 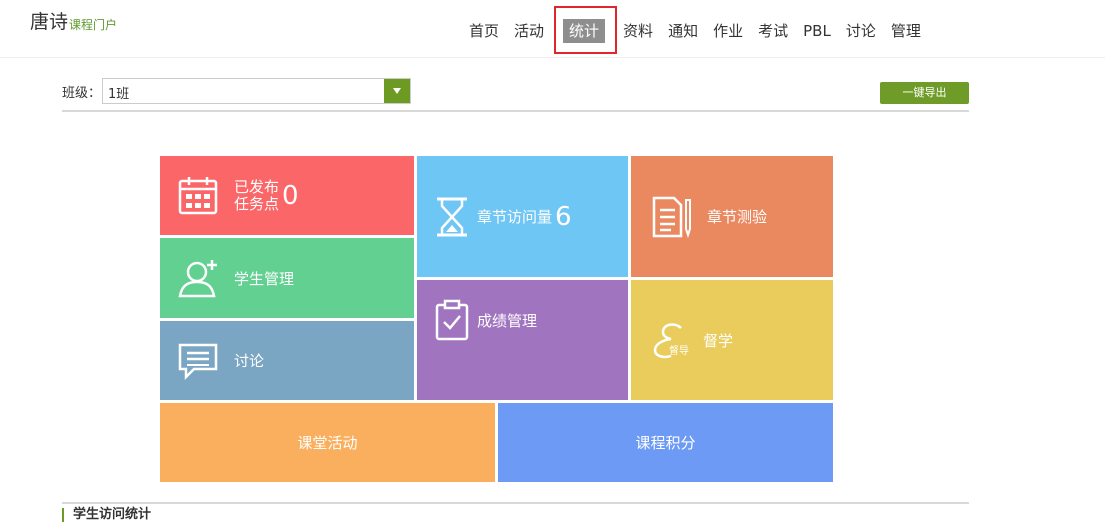 What do you see at coordinates (290, 195) in the screenshot?
I see `published-count: 0` at bounding box center [290, 195].